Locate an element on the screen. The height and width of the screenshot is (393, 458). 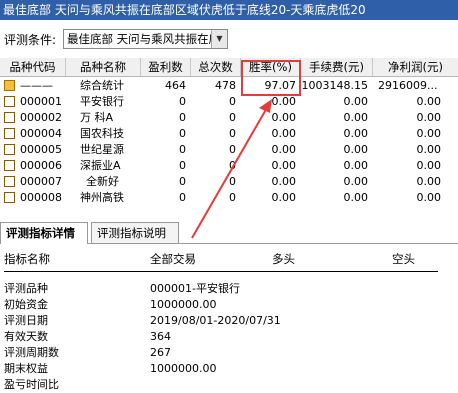
detail-key: 有效天数 is located at coordinates (26, 336).